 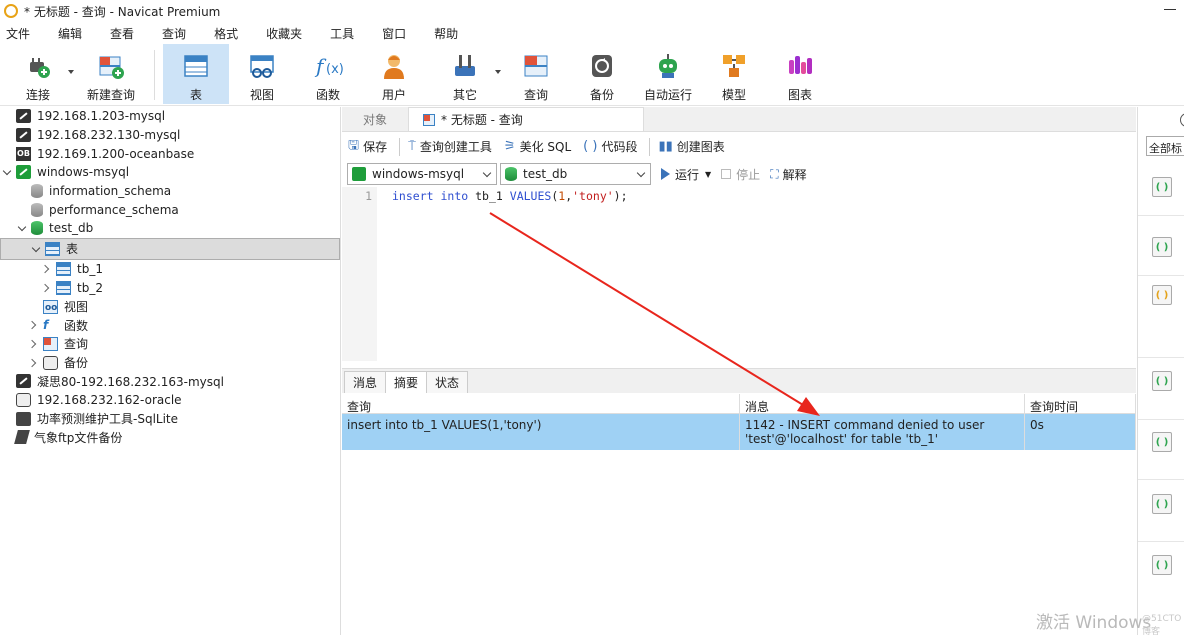 I want to click on run-button: 运行 ▼, so click(x=686, y=174).